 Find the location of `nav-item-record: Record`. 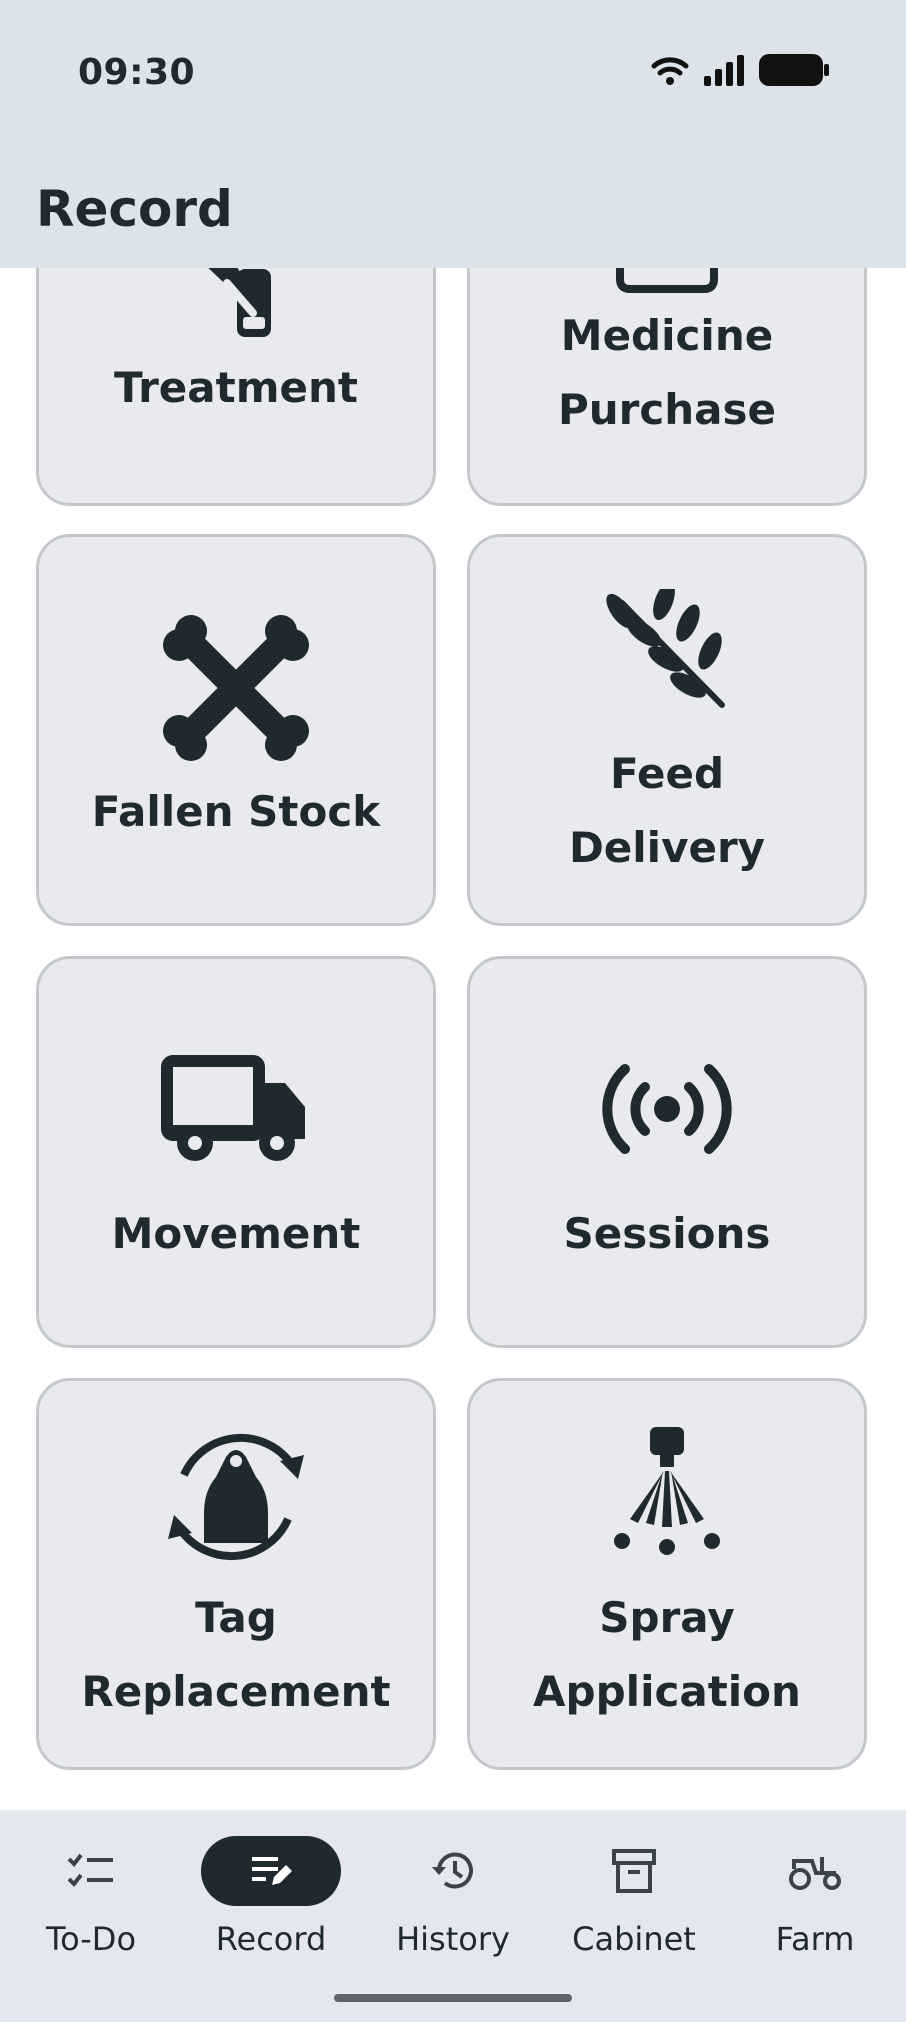

nav-item-record: Record is located at coordinates (271, 1906).